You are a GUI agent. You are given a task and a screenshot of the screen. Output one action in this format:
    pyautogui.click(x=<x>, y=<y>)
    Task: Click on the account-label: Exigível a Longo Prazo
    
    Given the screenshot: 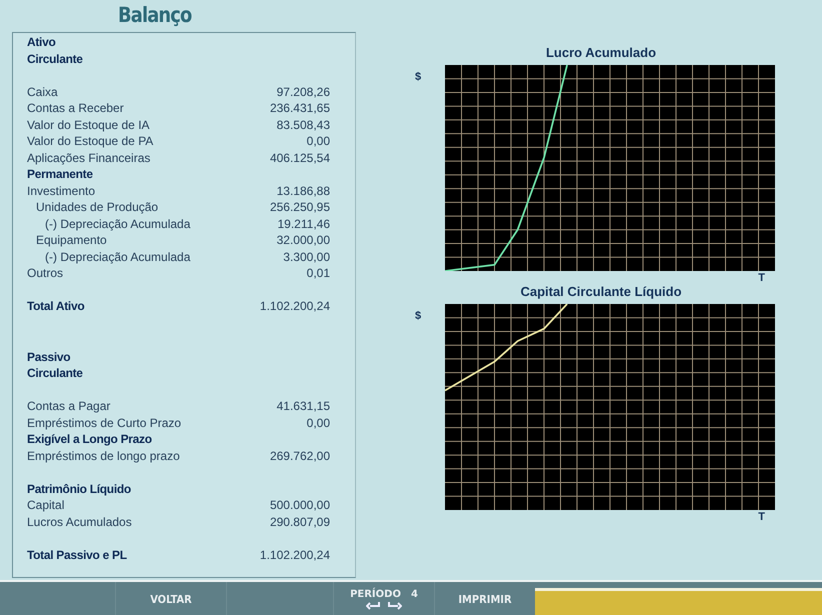 What is the action you would take?
    pyautogui.click(x=90, y=439)
    